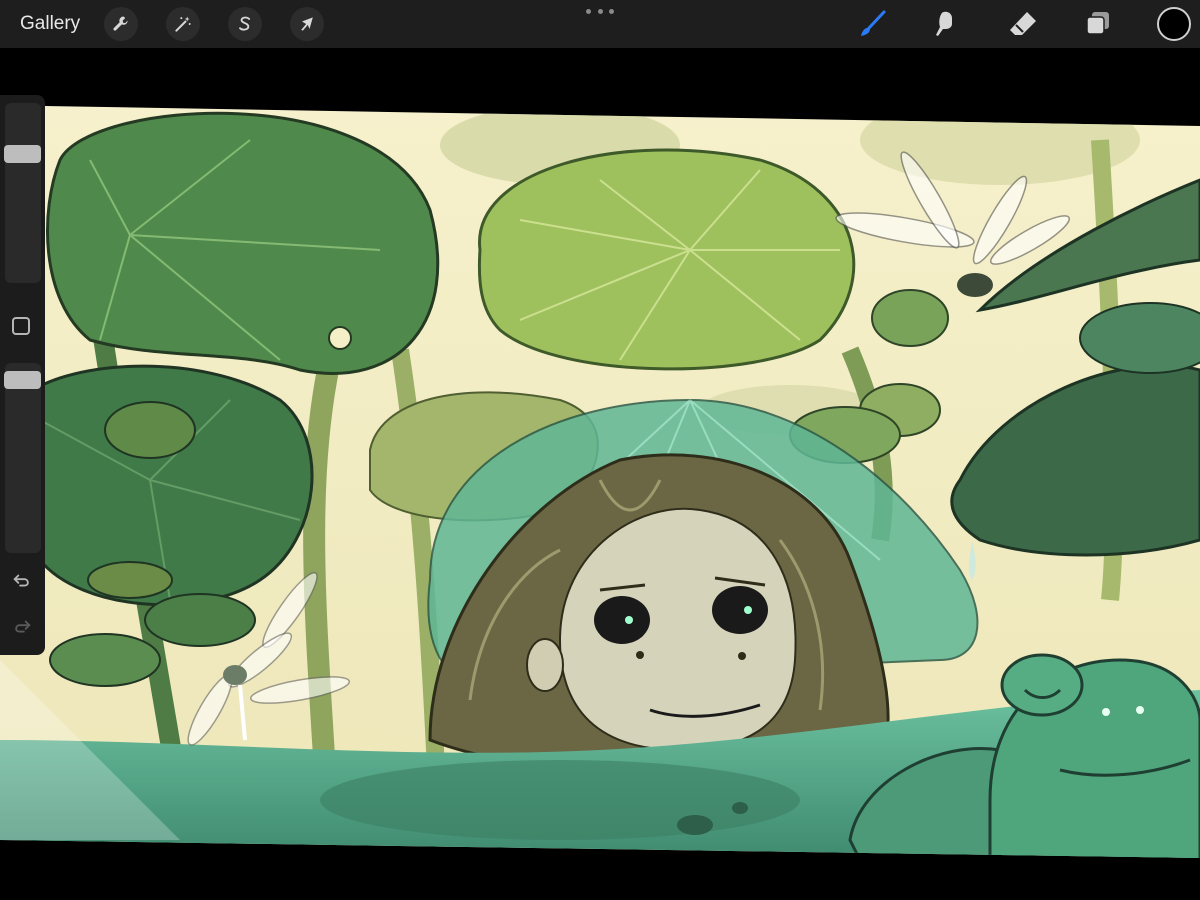 The width and height of the screenshot is (1200, 900). Describe the element at coordinates (22, 154) in the screenshot. I see `brush-size-handle` at that location.